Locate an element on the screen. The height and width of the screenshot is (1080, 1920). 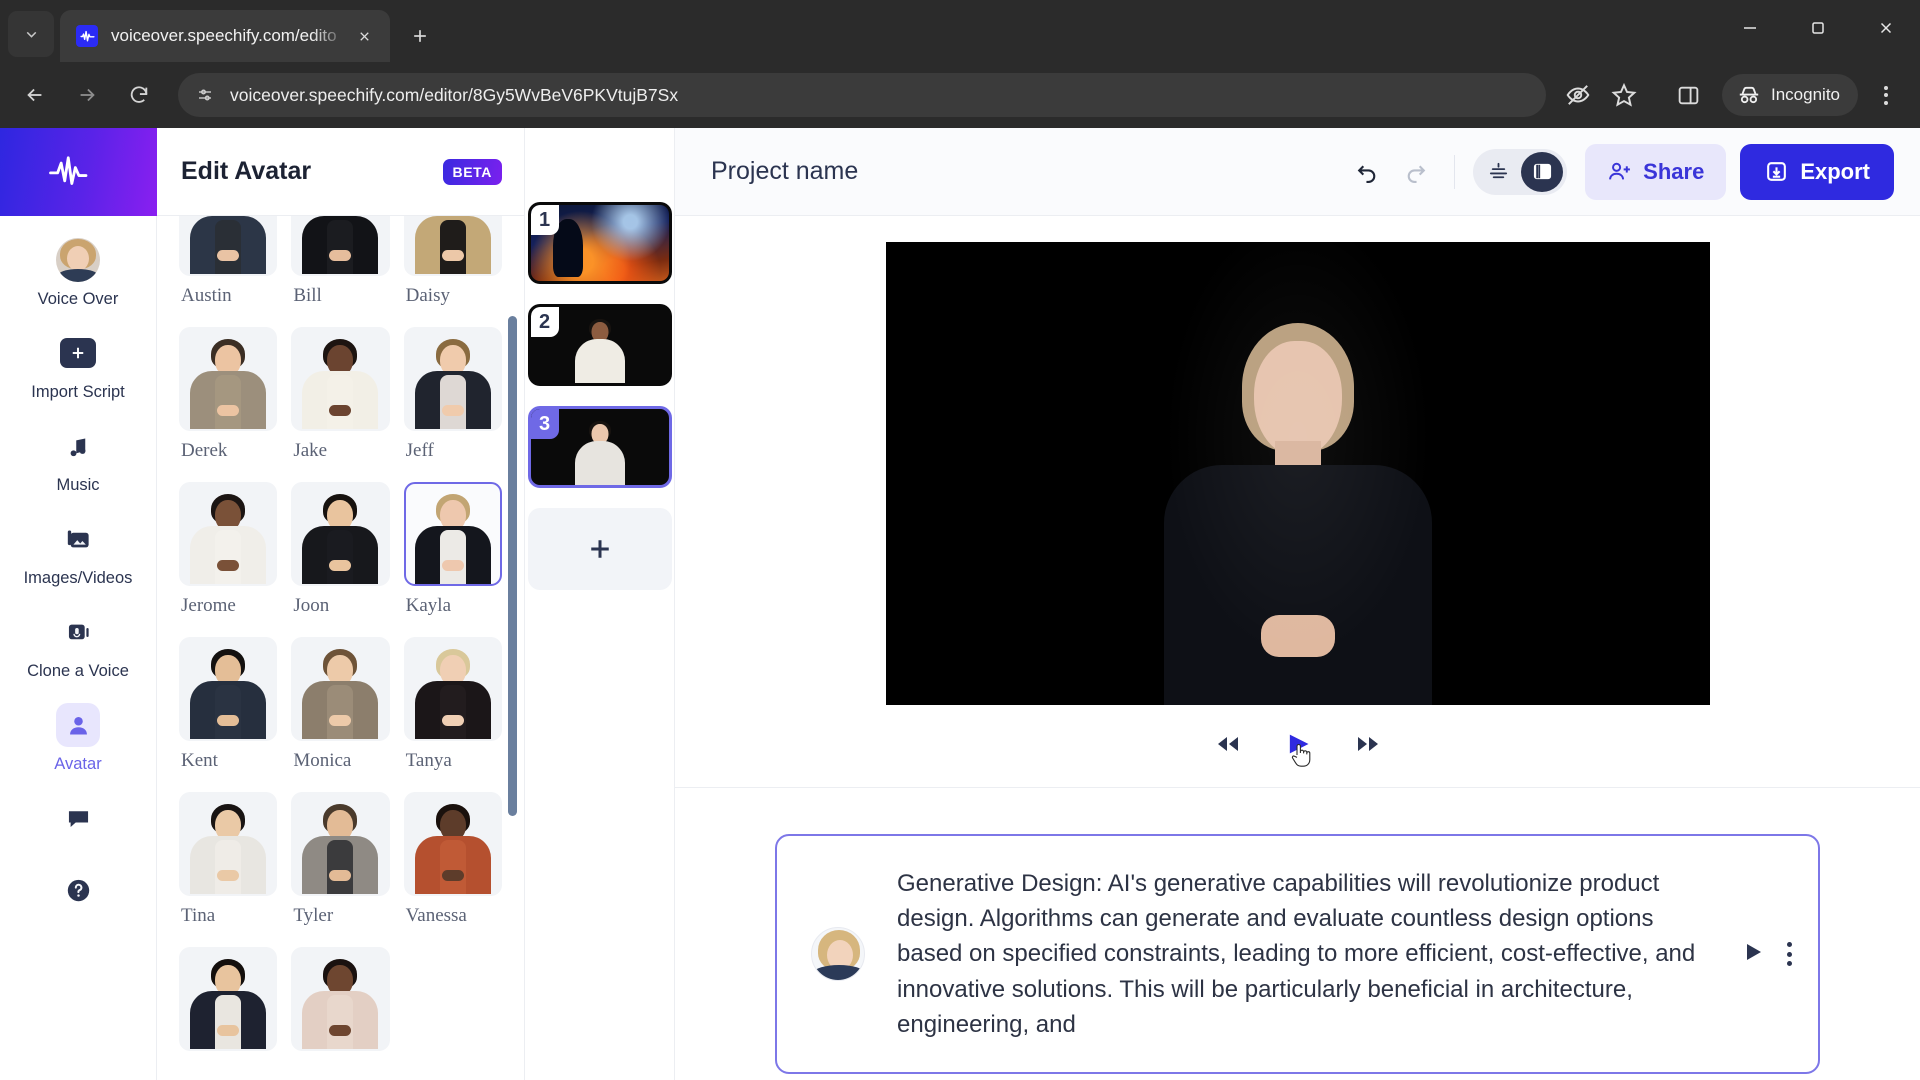
incognito-indicator: Incognito is located at coordinates (1790, 95).